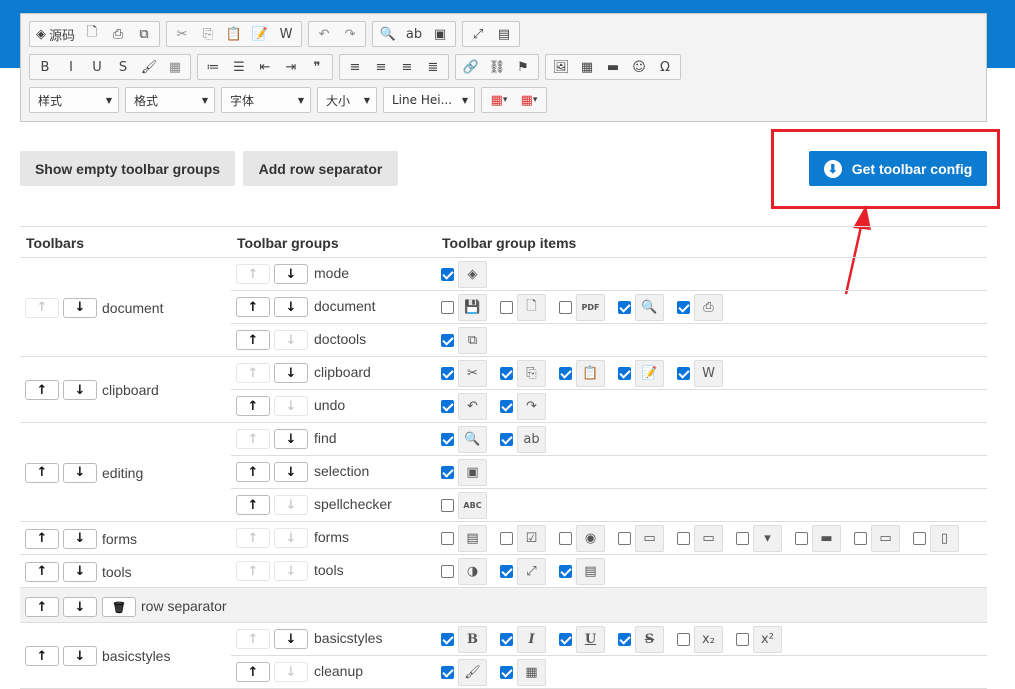  Describe the element at coordinates (478, 34) in the screenshot. I see `maximize-button: ⤢` at that location.